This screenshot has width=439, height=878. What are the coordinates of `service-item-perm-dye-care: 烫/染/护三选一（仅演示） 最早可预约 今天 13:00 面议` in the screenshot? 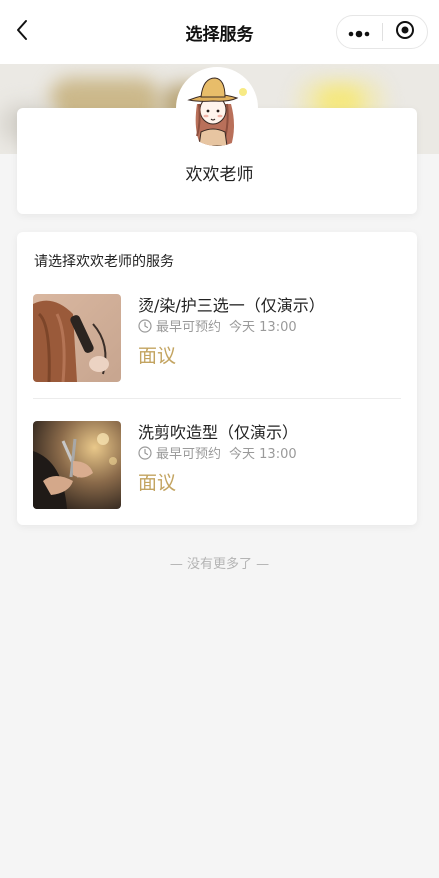 It's located at (217, 338).